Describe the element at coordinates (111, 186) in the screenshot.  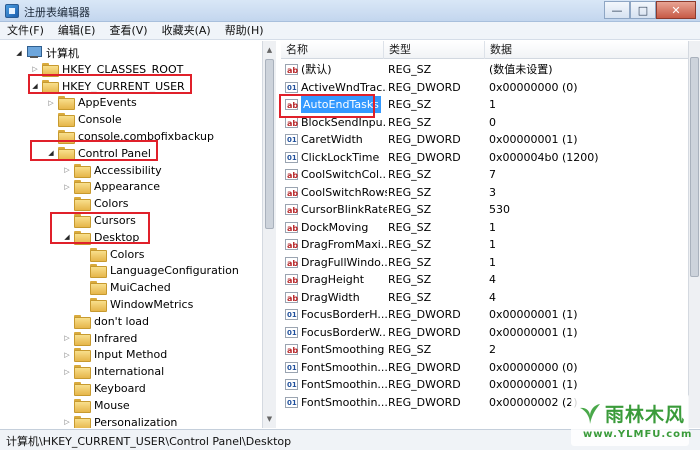
I see `tree-item: ▷ Appearance` at that location.